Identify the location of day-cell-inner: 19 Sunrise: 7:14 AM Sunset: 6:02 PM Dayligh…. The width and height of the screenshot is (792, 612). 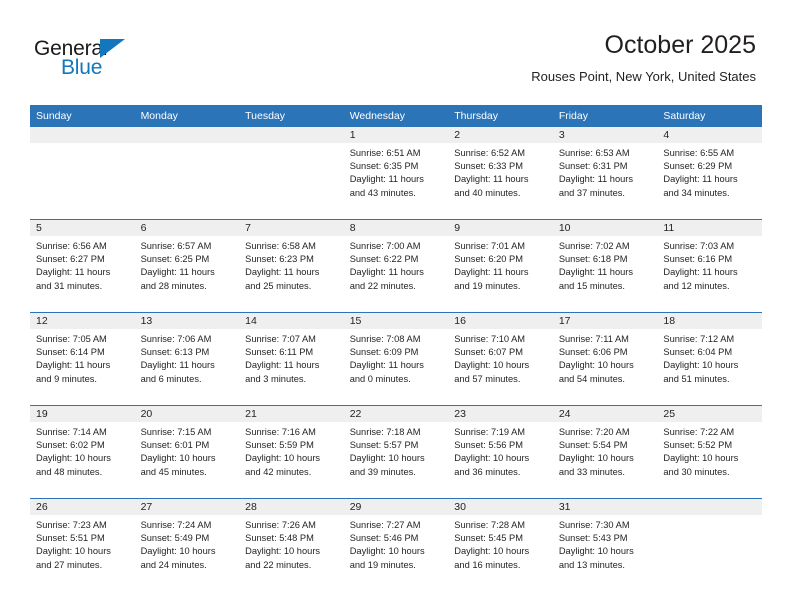
(82, 452).